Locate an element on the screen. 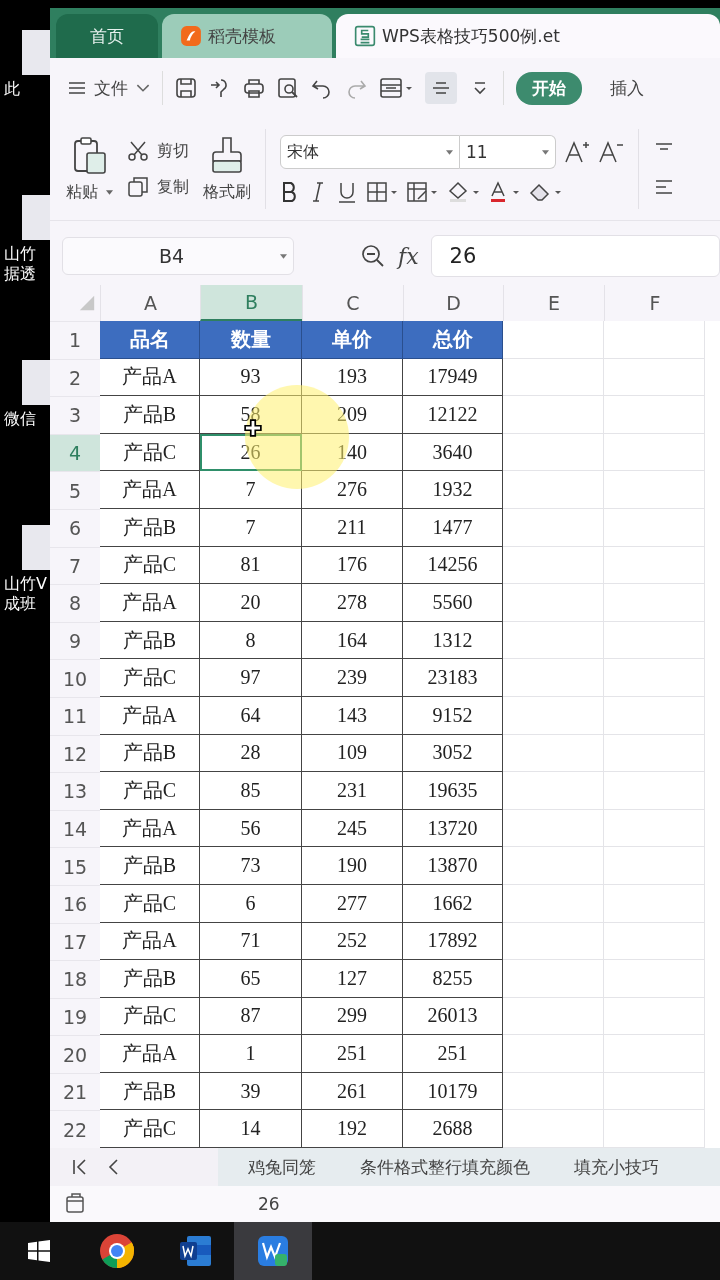 This screenshot has height=1280, width=720. row-header: 10 is located at coordinates (75, 678).